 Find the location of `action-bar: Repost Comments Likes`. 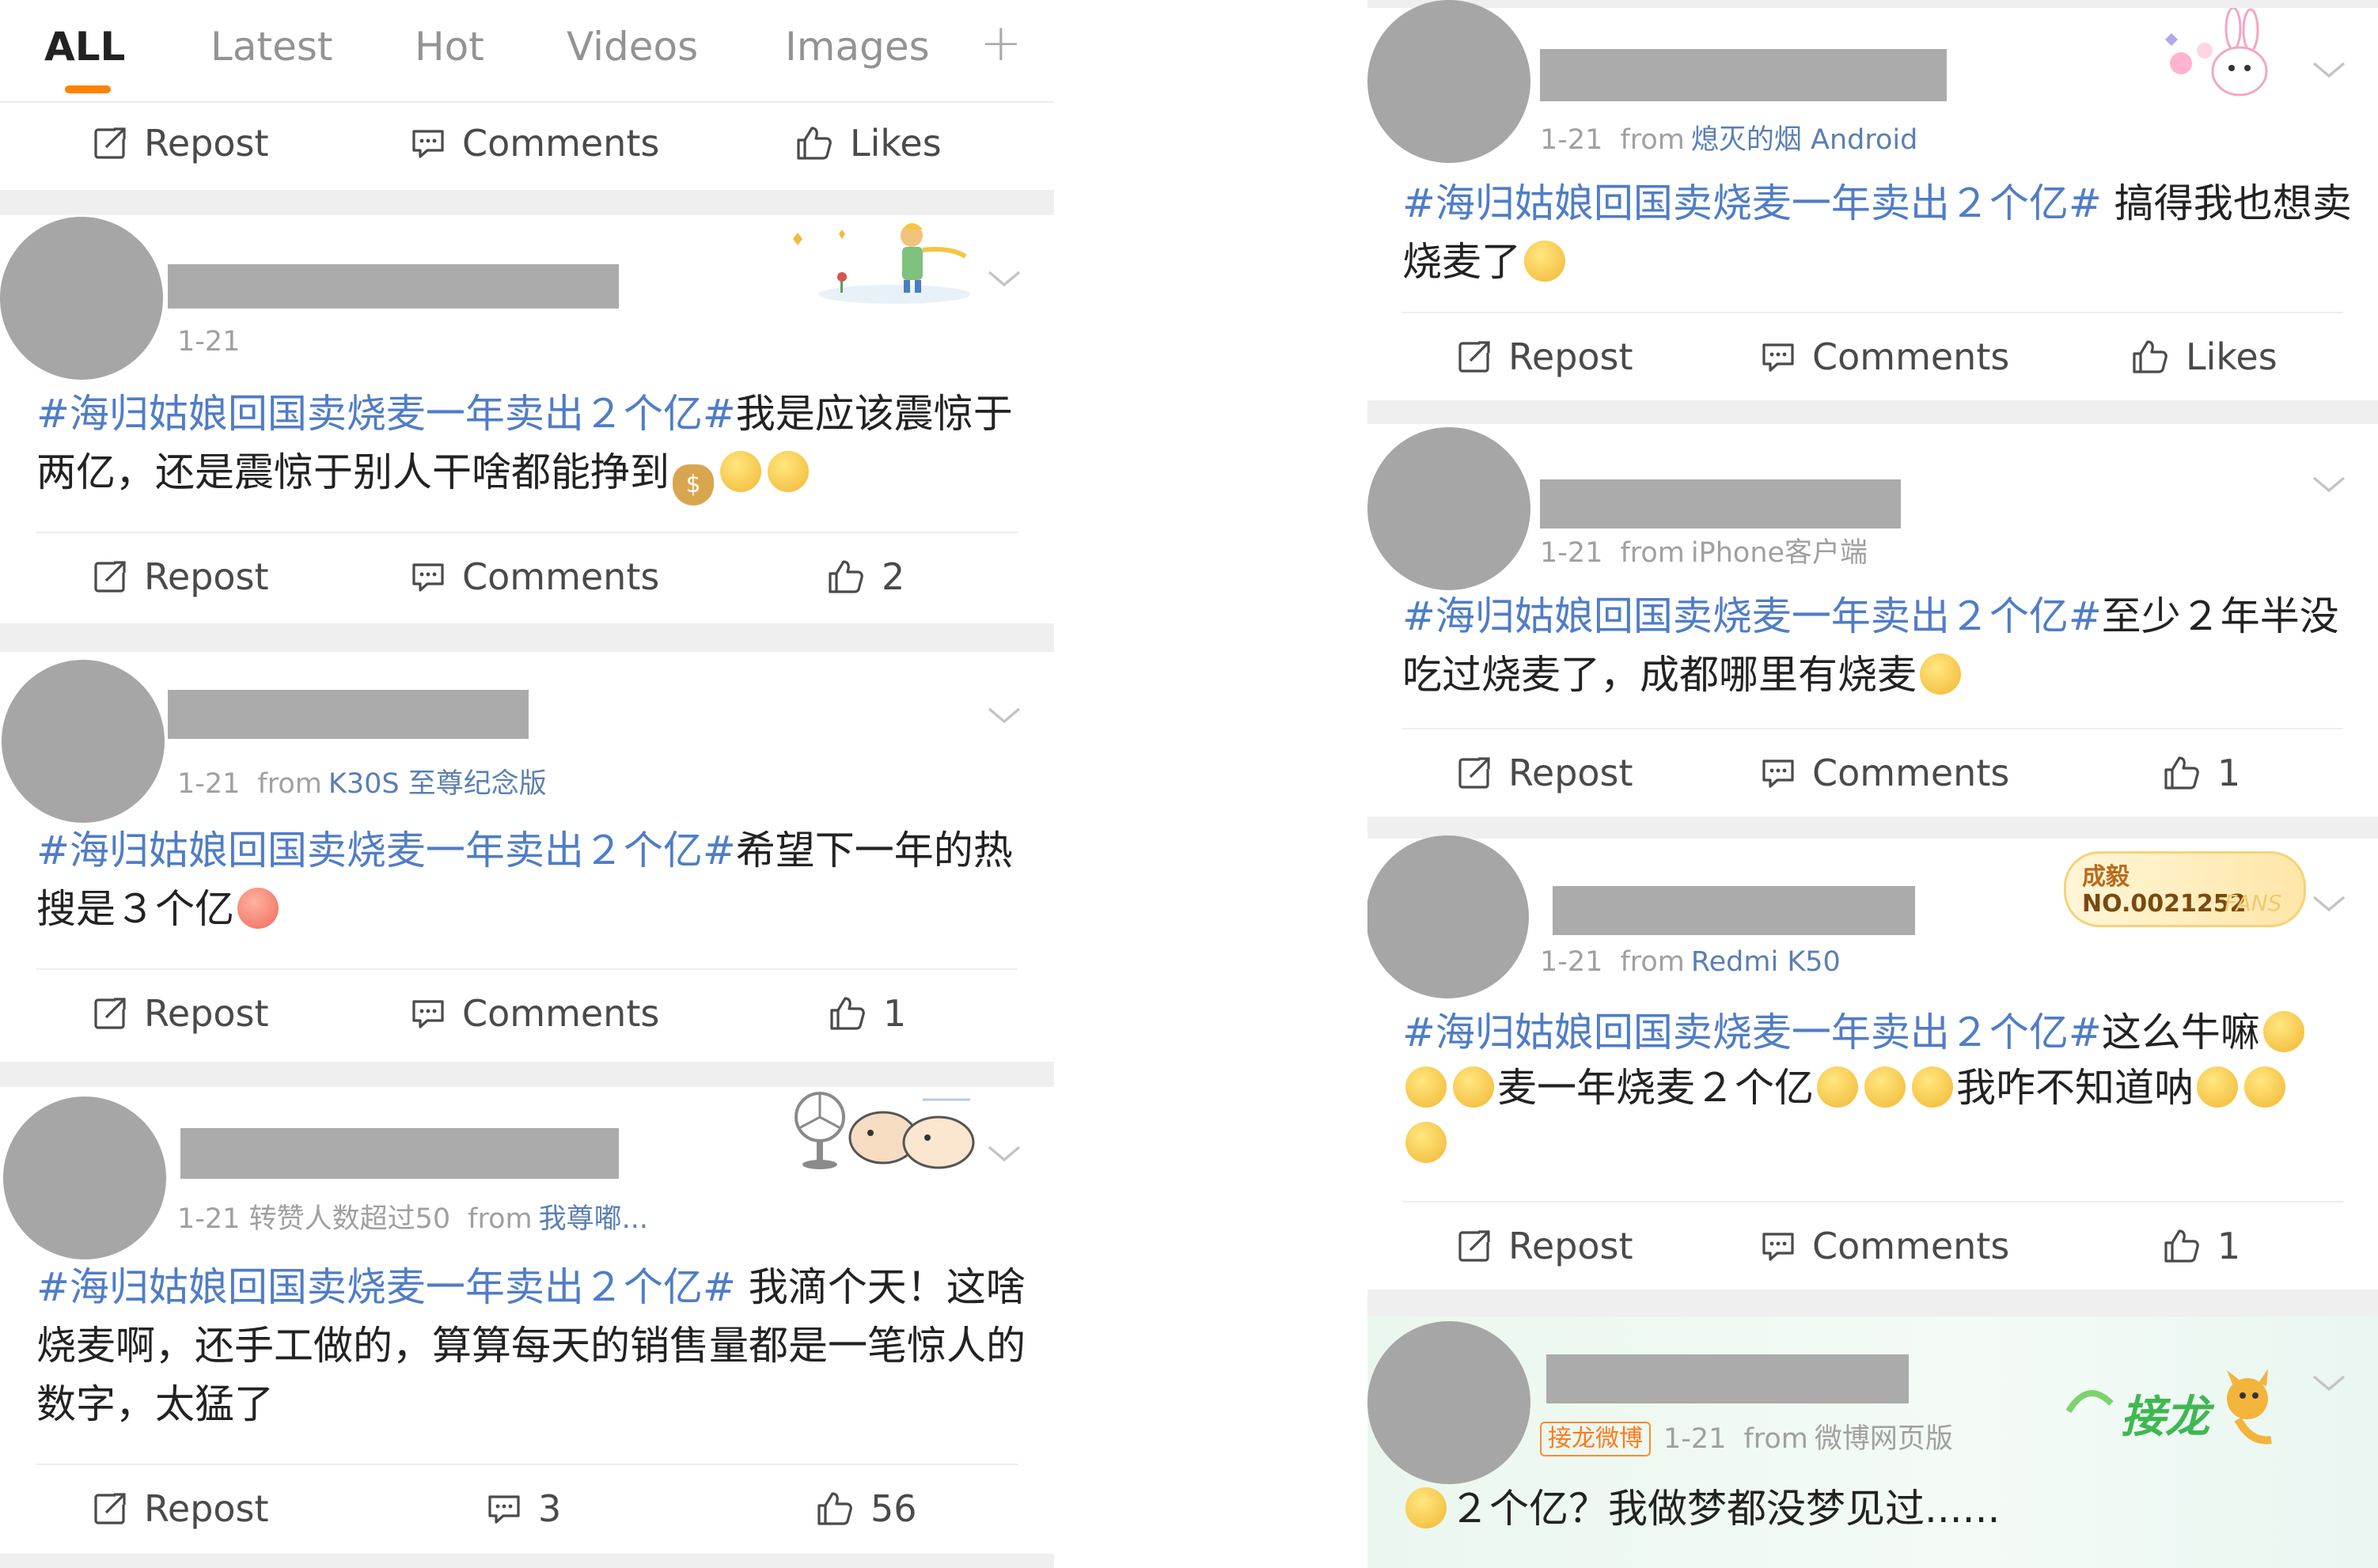

action-bar: Repost Comments Likes is located at coordinates (1873, 356).